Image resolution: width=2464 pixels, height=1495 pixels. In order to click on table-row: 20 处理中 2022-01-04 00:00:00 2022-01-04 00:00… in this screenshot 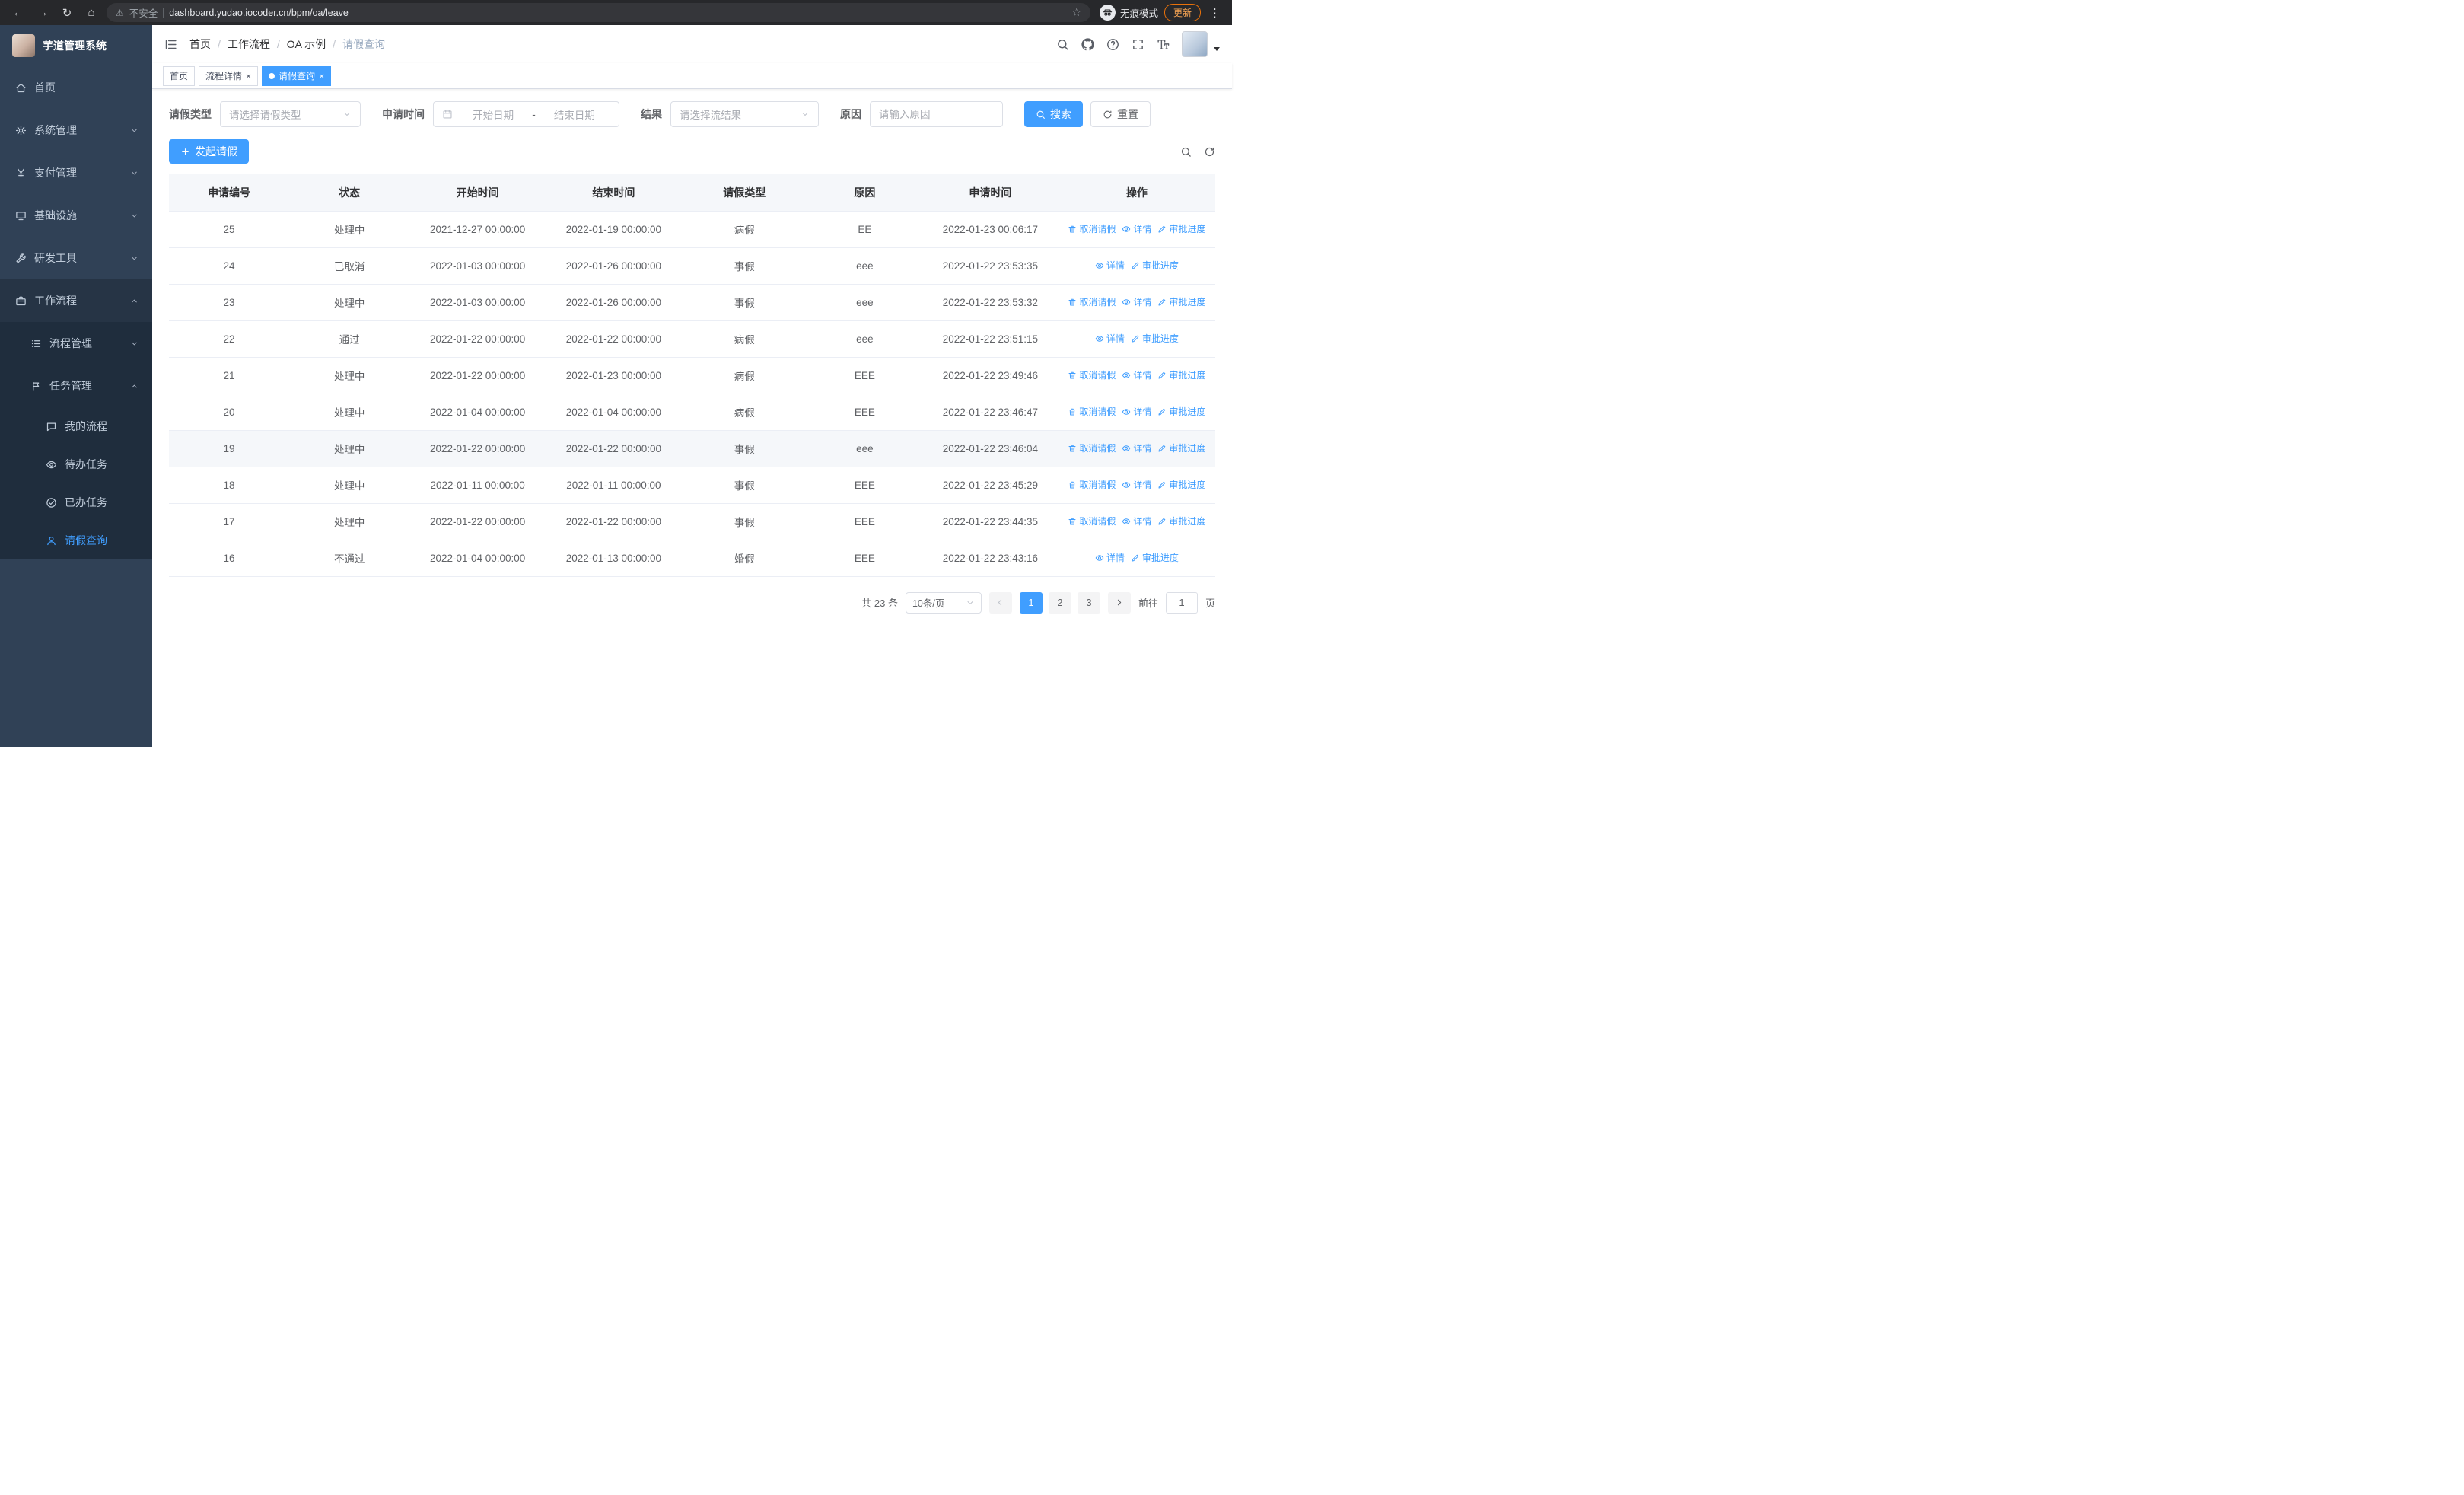, I will do `click(692, 413)`.